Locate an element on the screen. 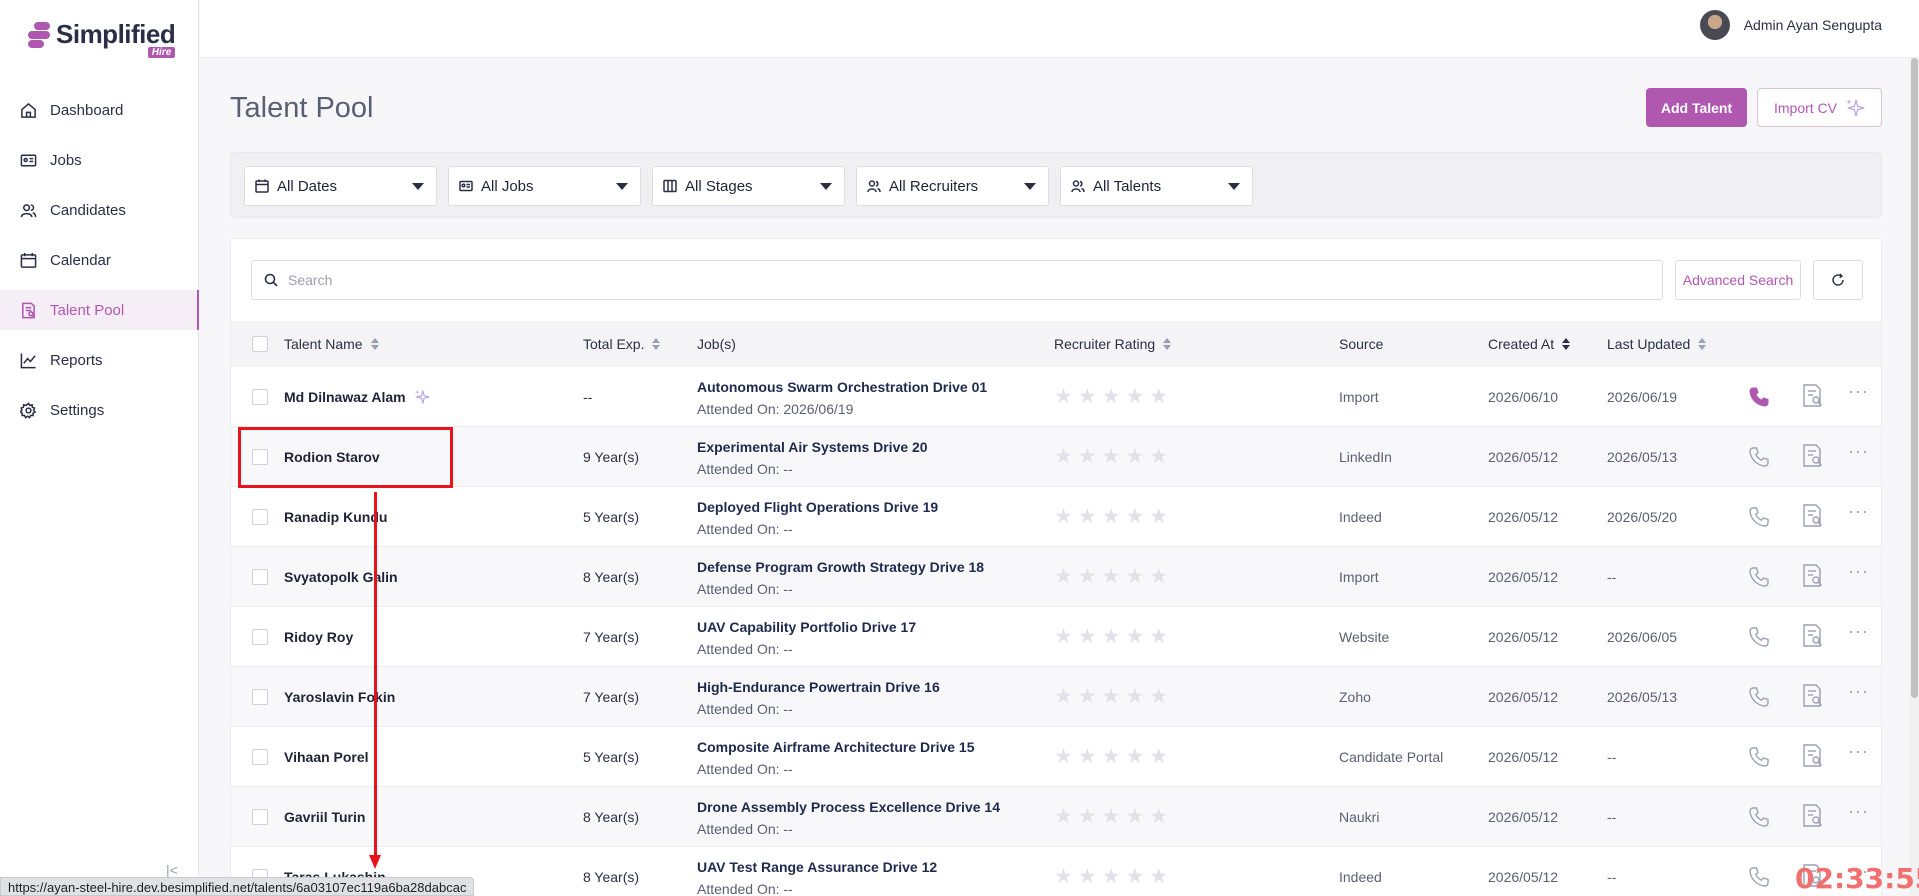 The height and width of the screenshot is (896, 1919). brand-logo: Simplified Hire is located at coordinates (102, 39).